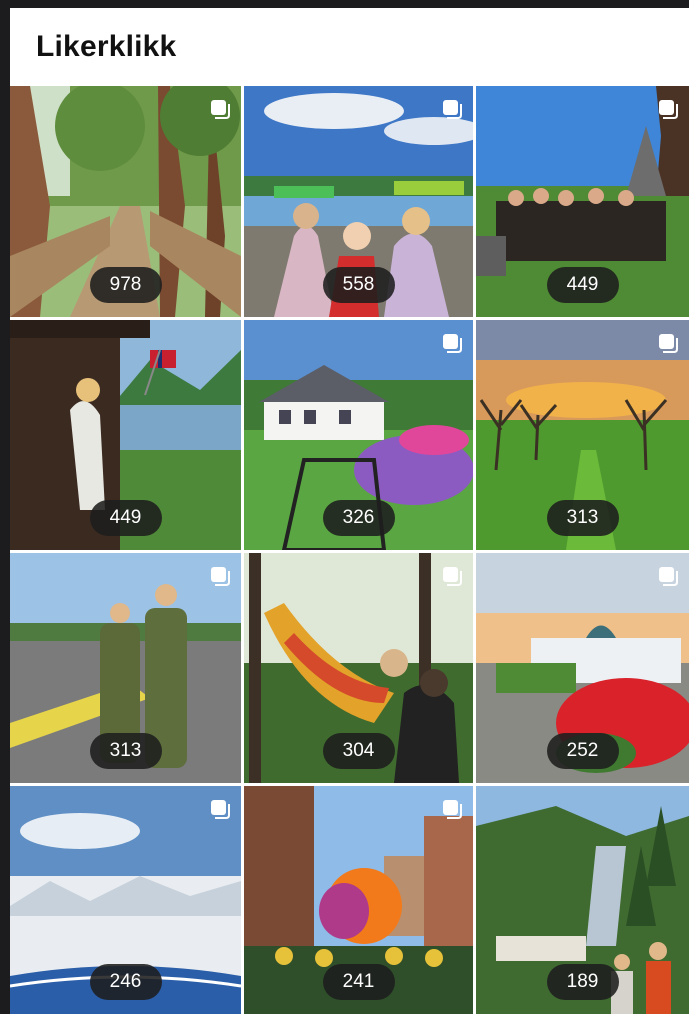 The image size is (689, 1014). Describe the element at coordinates (358, 201) in the screenshot. I see `photo-tile-kids-lake: 558` at that location.